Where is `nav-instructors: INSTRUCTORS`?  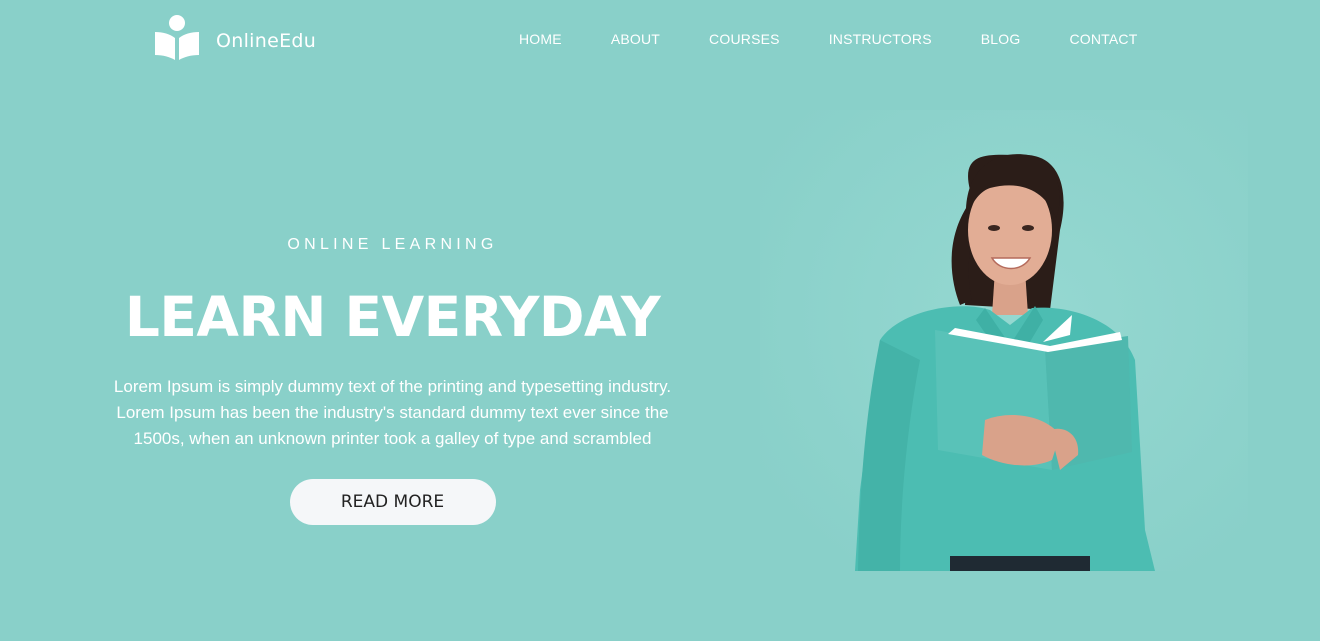 nav-instructors: INSTRUCTORS is located at coordinates (880, 39).